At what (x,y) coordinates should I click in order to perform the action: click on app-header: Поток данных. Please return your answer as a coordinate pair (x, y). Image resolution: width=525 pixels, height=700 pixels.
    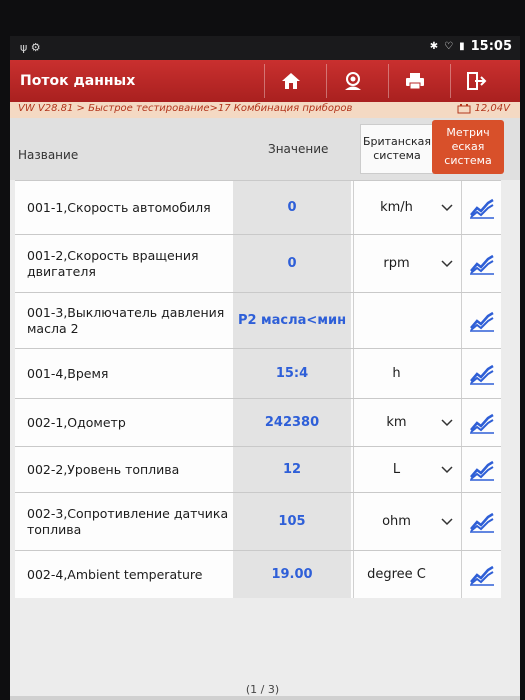
    Looking at the image, I should click on (265, 81).